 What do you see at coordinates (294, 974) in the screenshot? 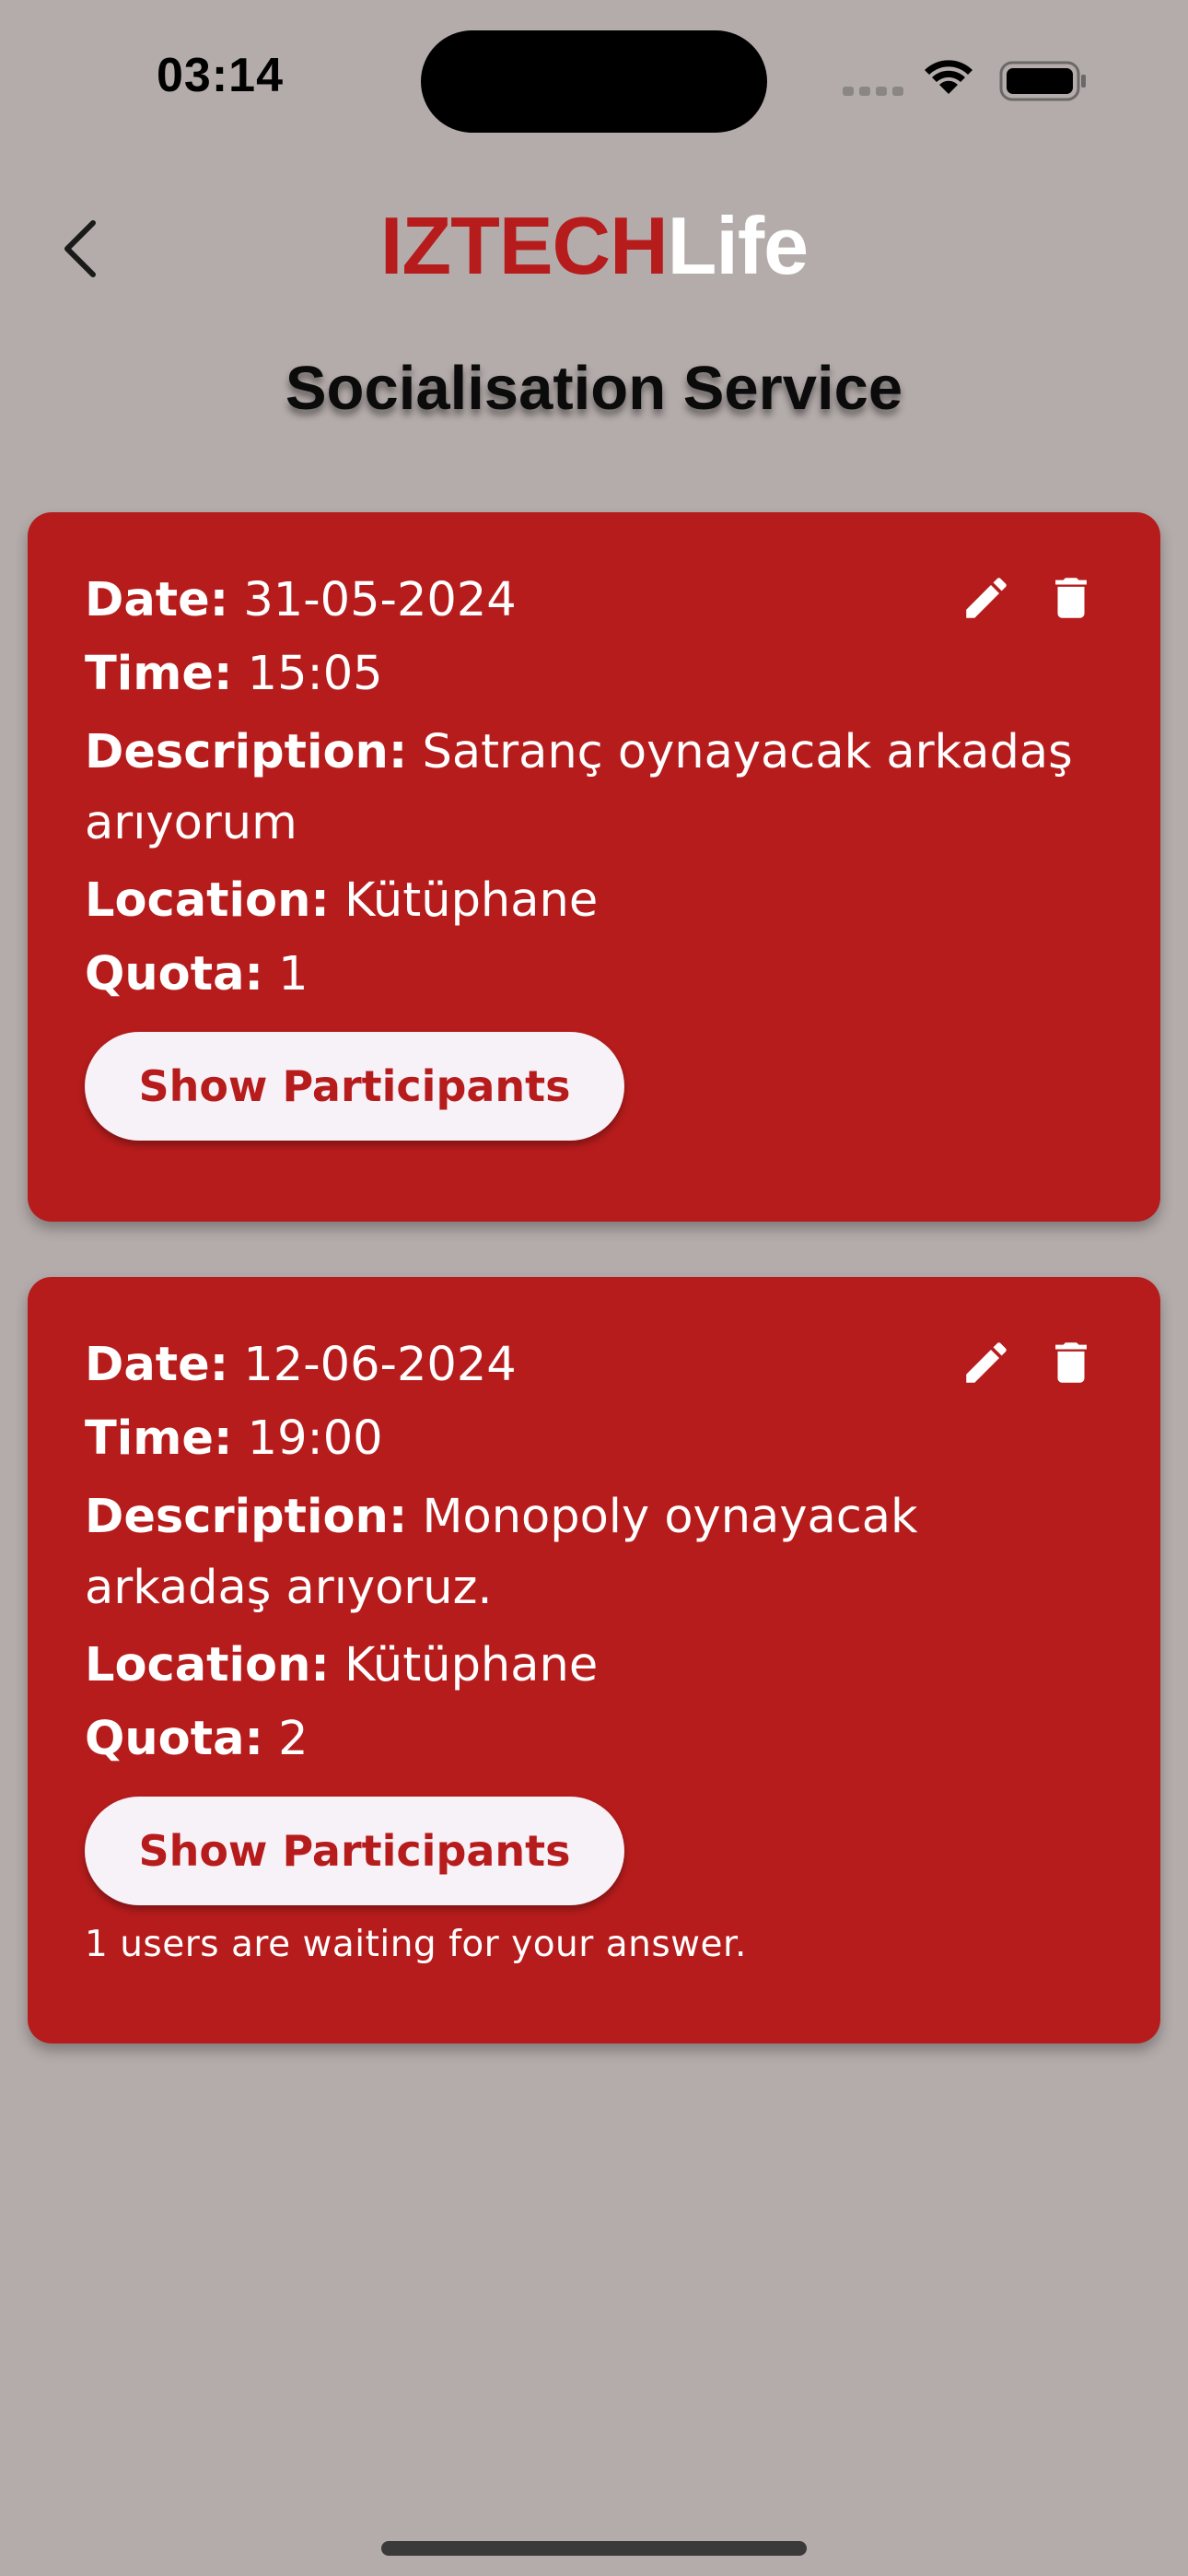
I see `quota-value: 1` at bounding box center [294, 974].